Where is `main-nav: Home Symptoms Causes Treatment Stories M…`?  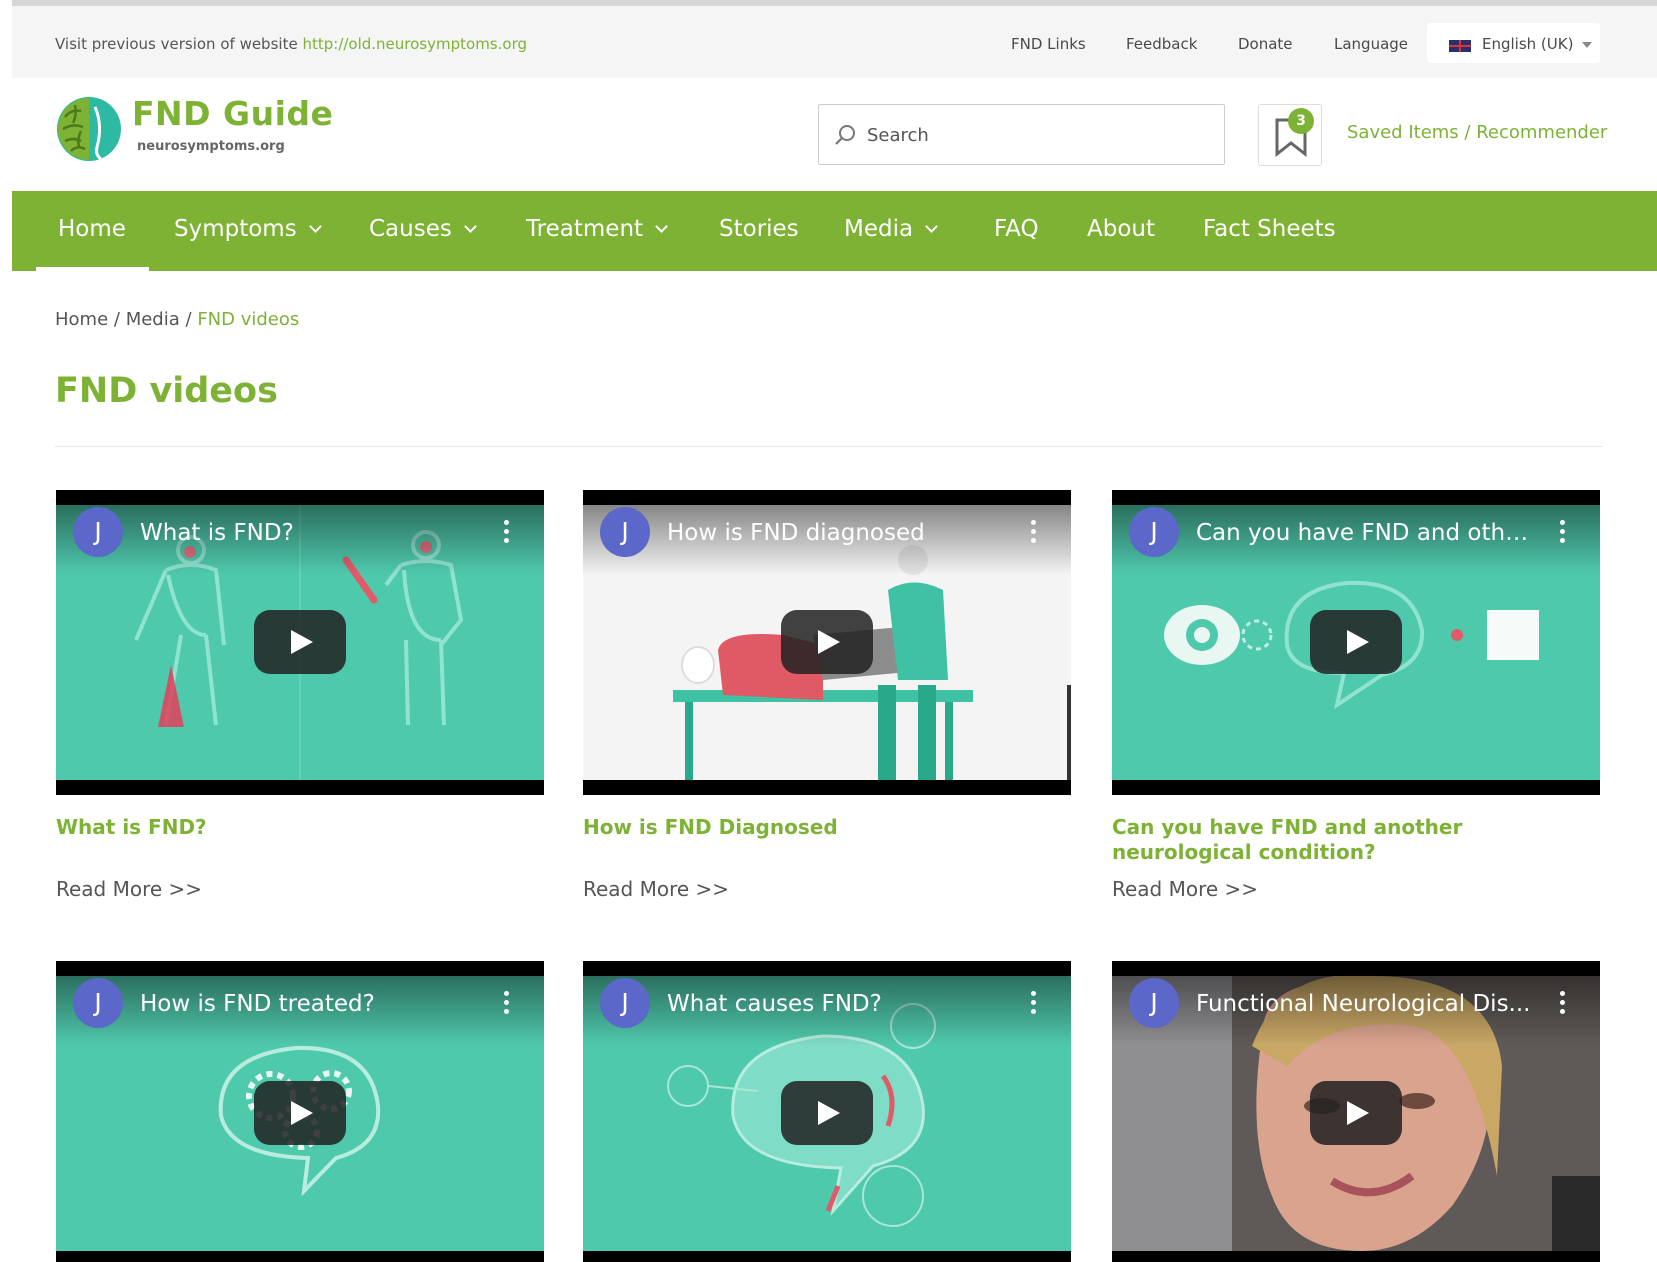 main-nav: Home Symptoms Causes Treatment Stories M… is located at coordinates (834, 231).